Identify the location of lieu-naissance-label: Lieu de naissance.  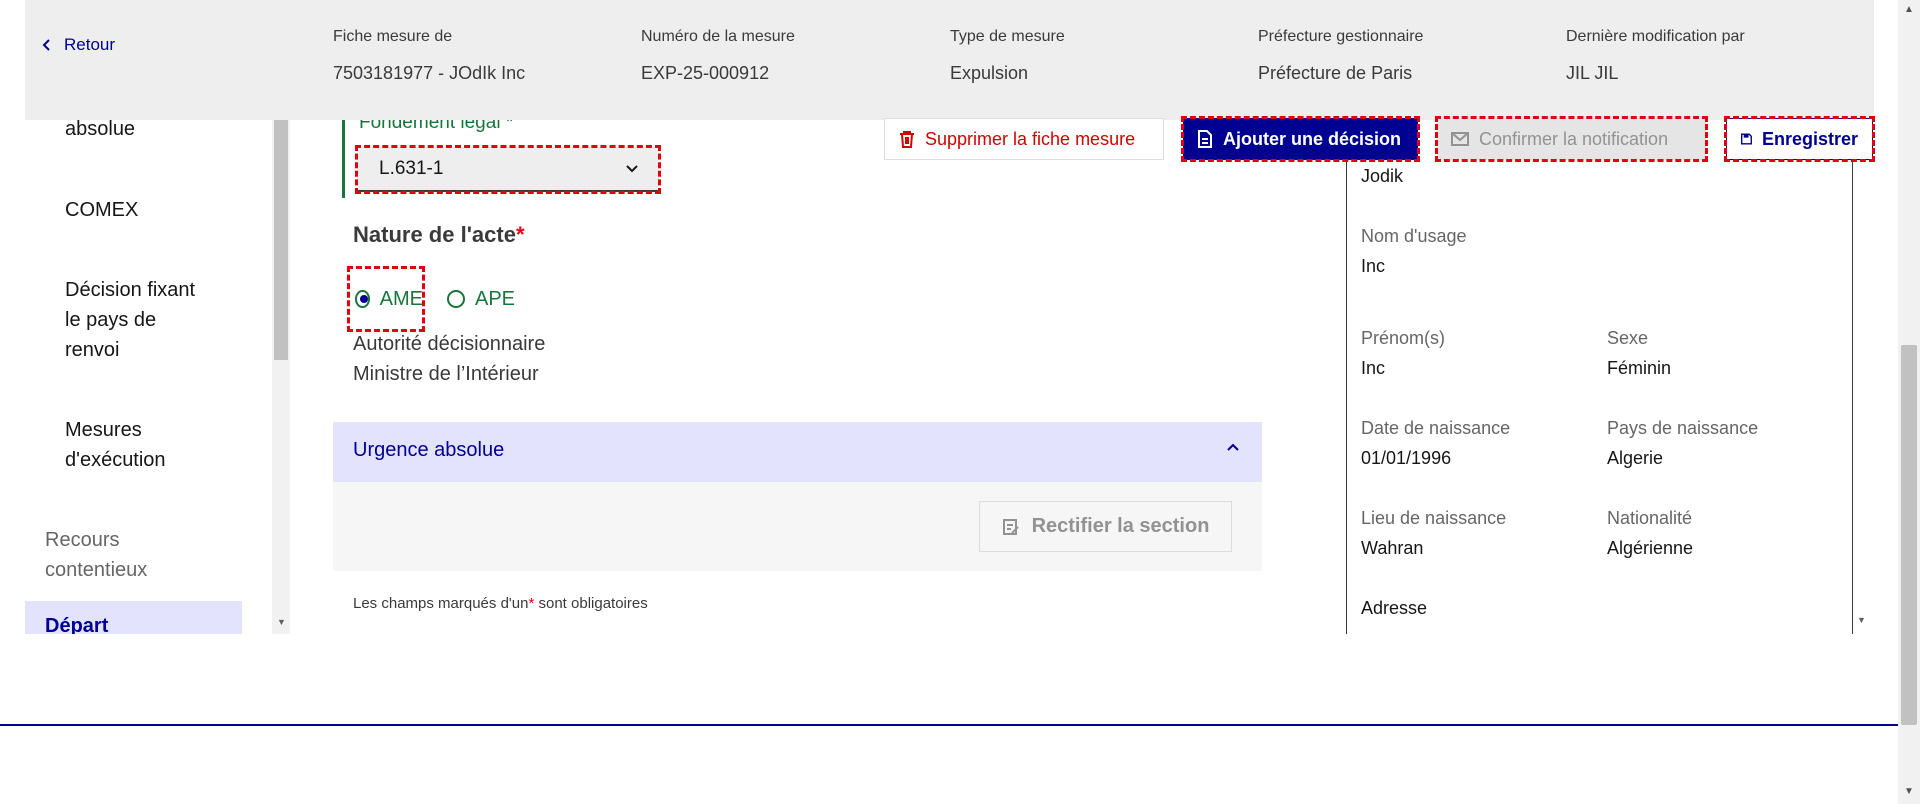
(1434, 518).